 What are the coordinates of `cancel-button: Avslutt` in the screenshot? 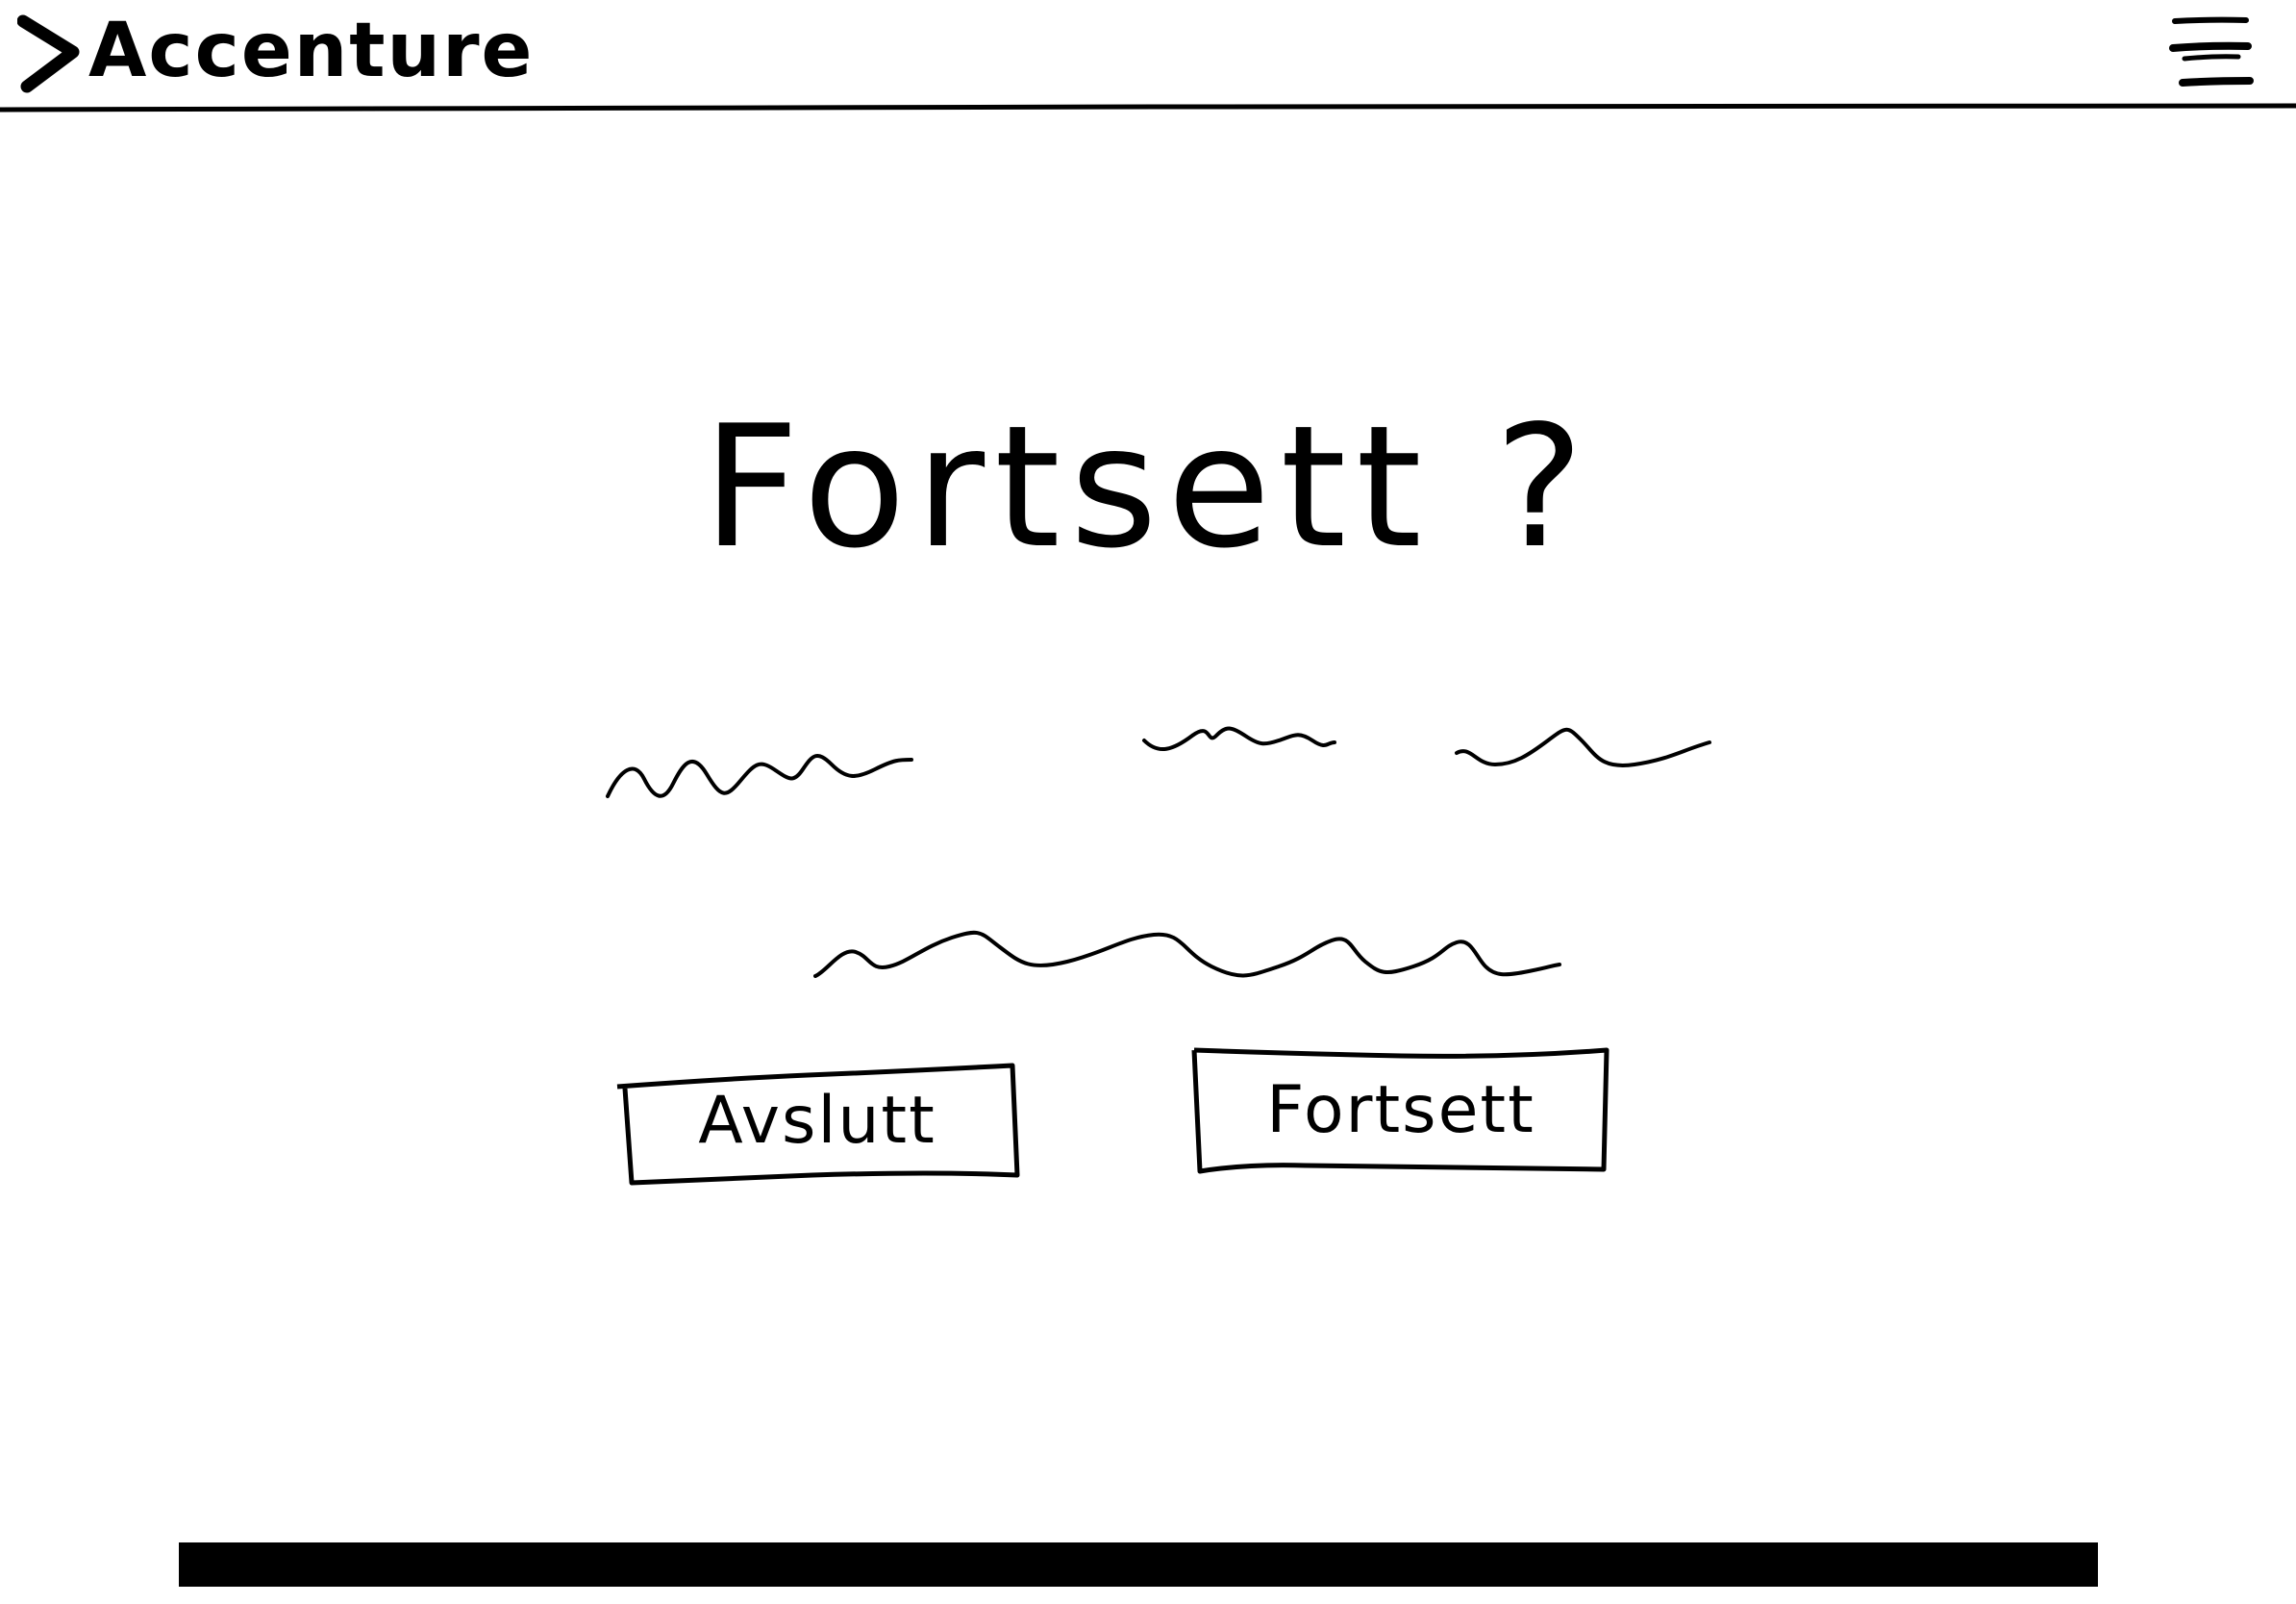 It's located at (817, 1122).